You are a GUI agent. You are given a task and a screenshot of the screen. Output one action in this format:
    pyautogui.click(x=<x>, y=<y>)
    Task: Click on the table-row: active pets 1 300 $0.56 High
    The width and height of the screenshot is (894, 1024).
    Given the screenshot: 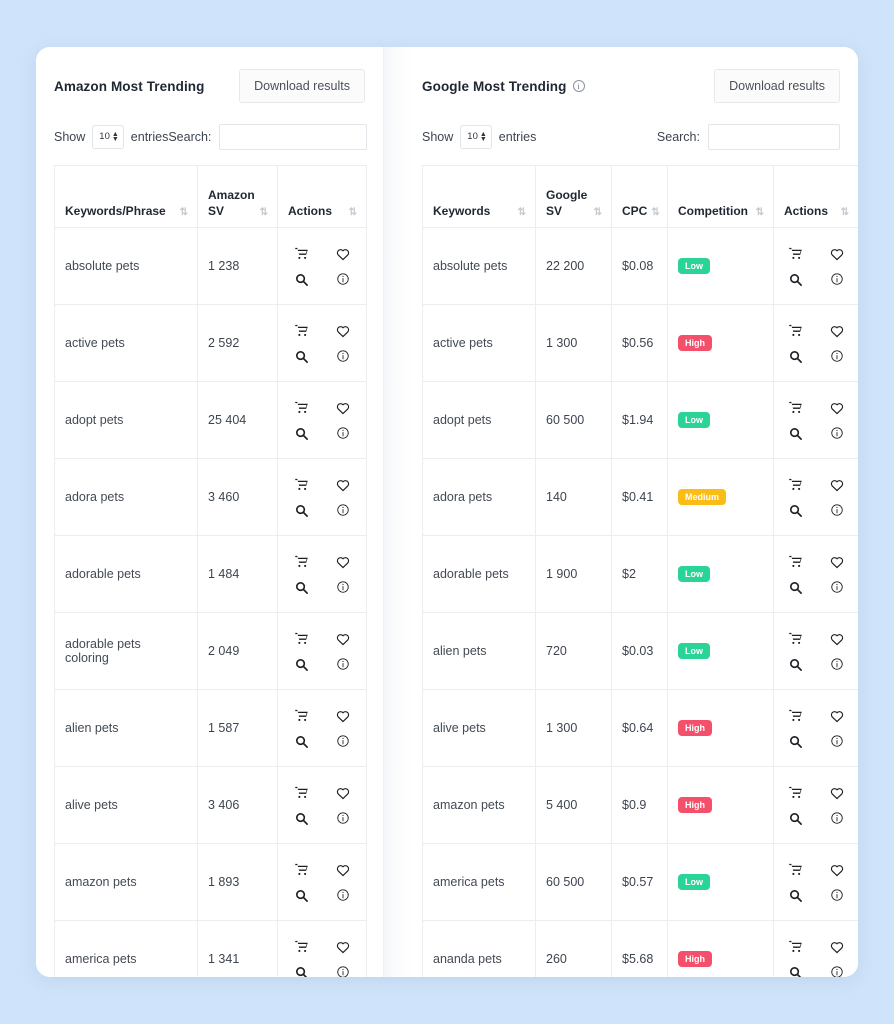 What is the action you would take?
    pyautogui.click(x=640, y=343)
    